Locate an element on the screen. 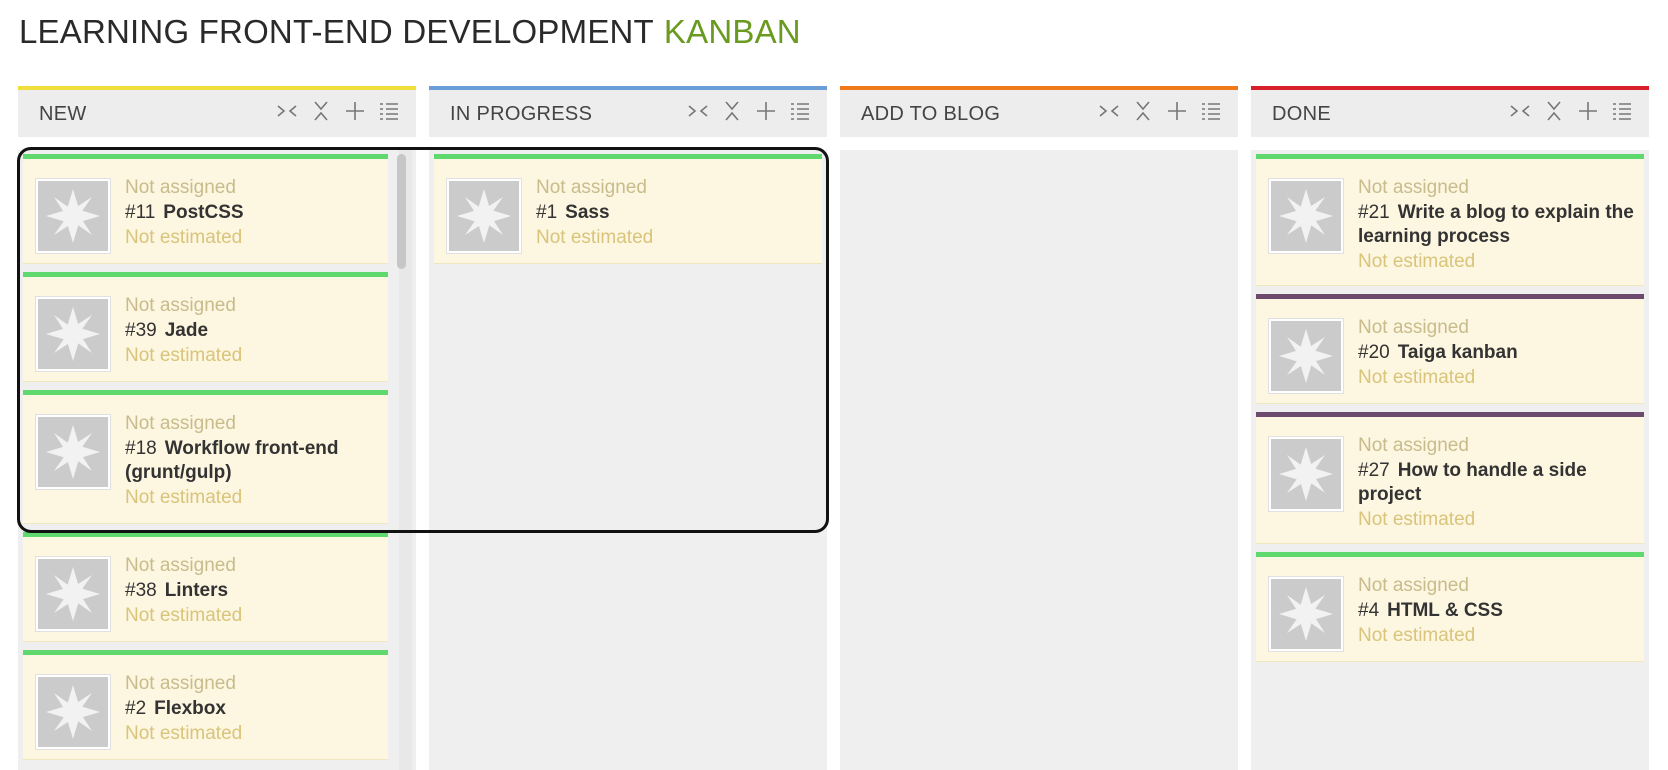 This screenshot has width=1668, height=770. card-ref: #1 is located at coordinates (547, 212).